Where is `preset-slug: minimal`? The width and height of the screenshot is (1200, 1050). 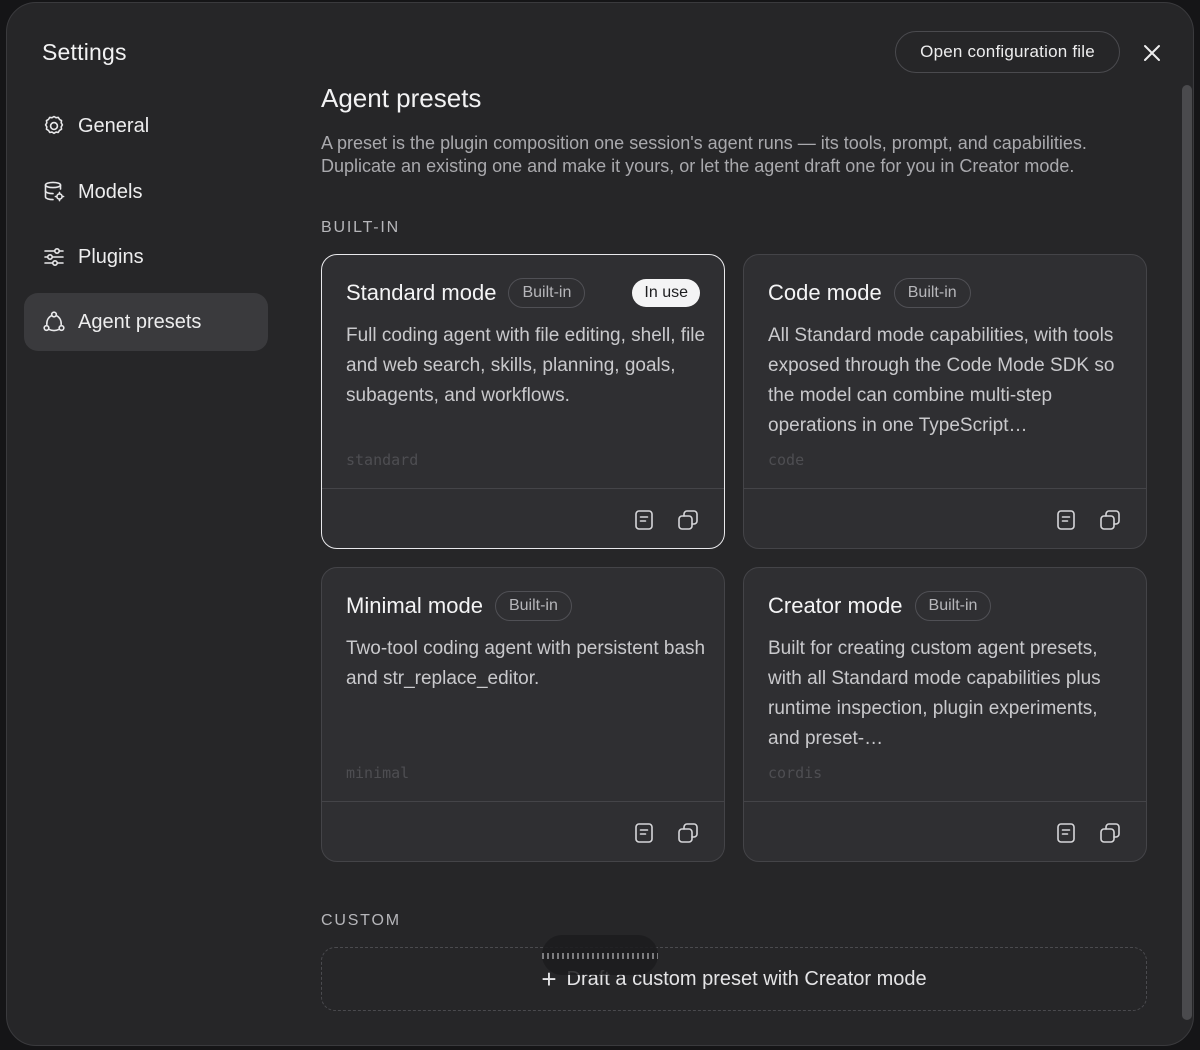
preset-slug: minimal is located at coordinates (378, 773).